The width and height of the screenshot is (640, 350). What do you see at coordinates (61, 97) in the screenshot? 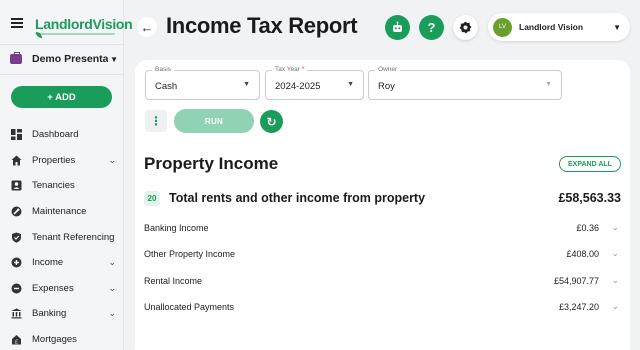
I see `add-button: + ADD` at bounding box center [61, 97].